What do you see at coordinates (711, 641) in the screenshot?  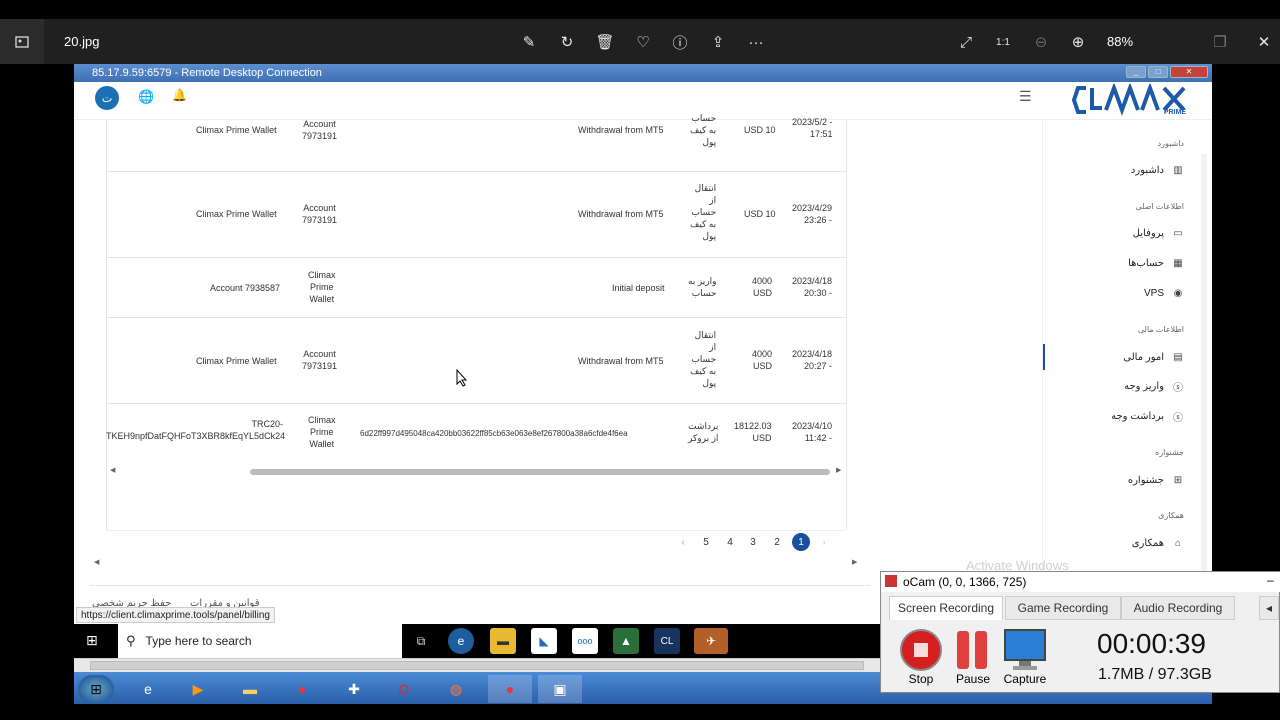 I see `telegram-icon: ✈` at bounding box center [711, 641].